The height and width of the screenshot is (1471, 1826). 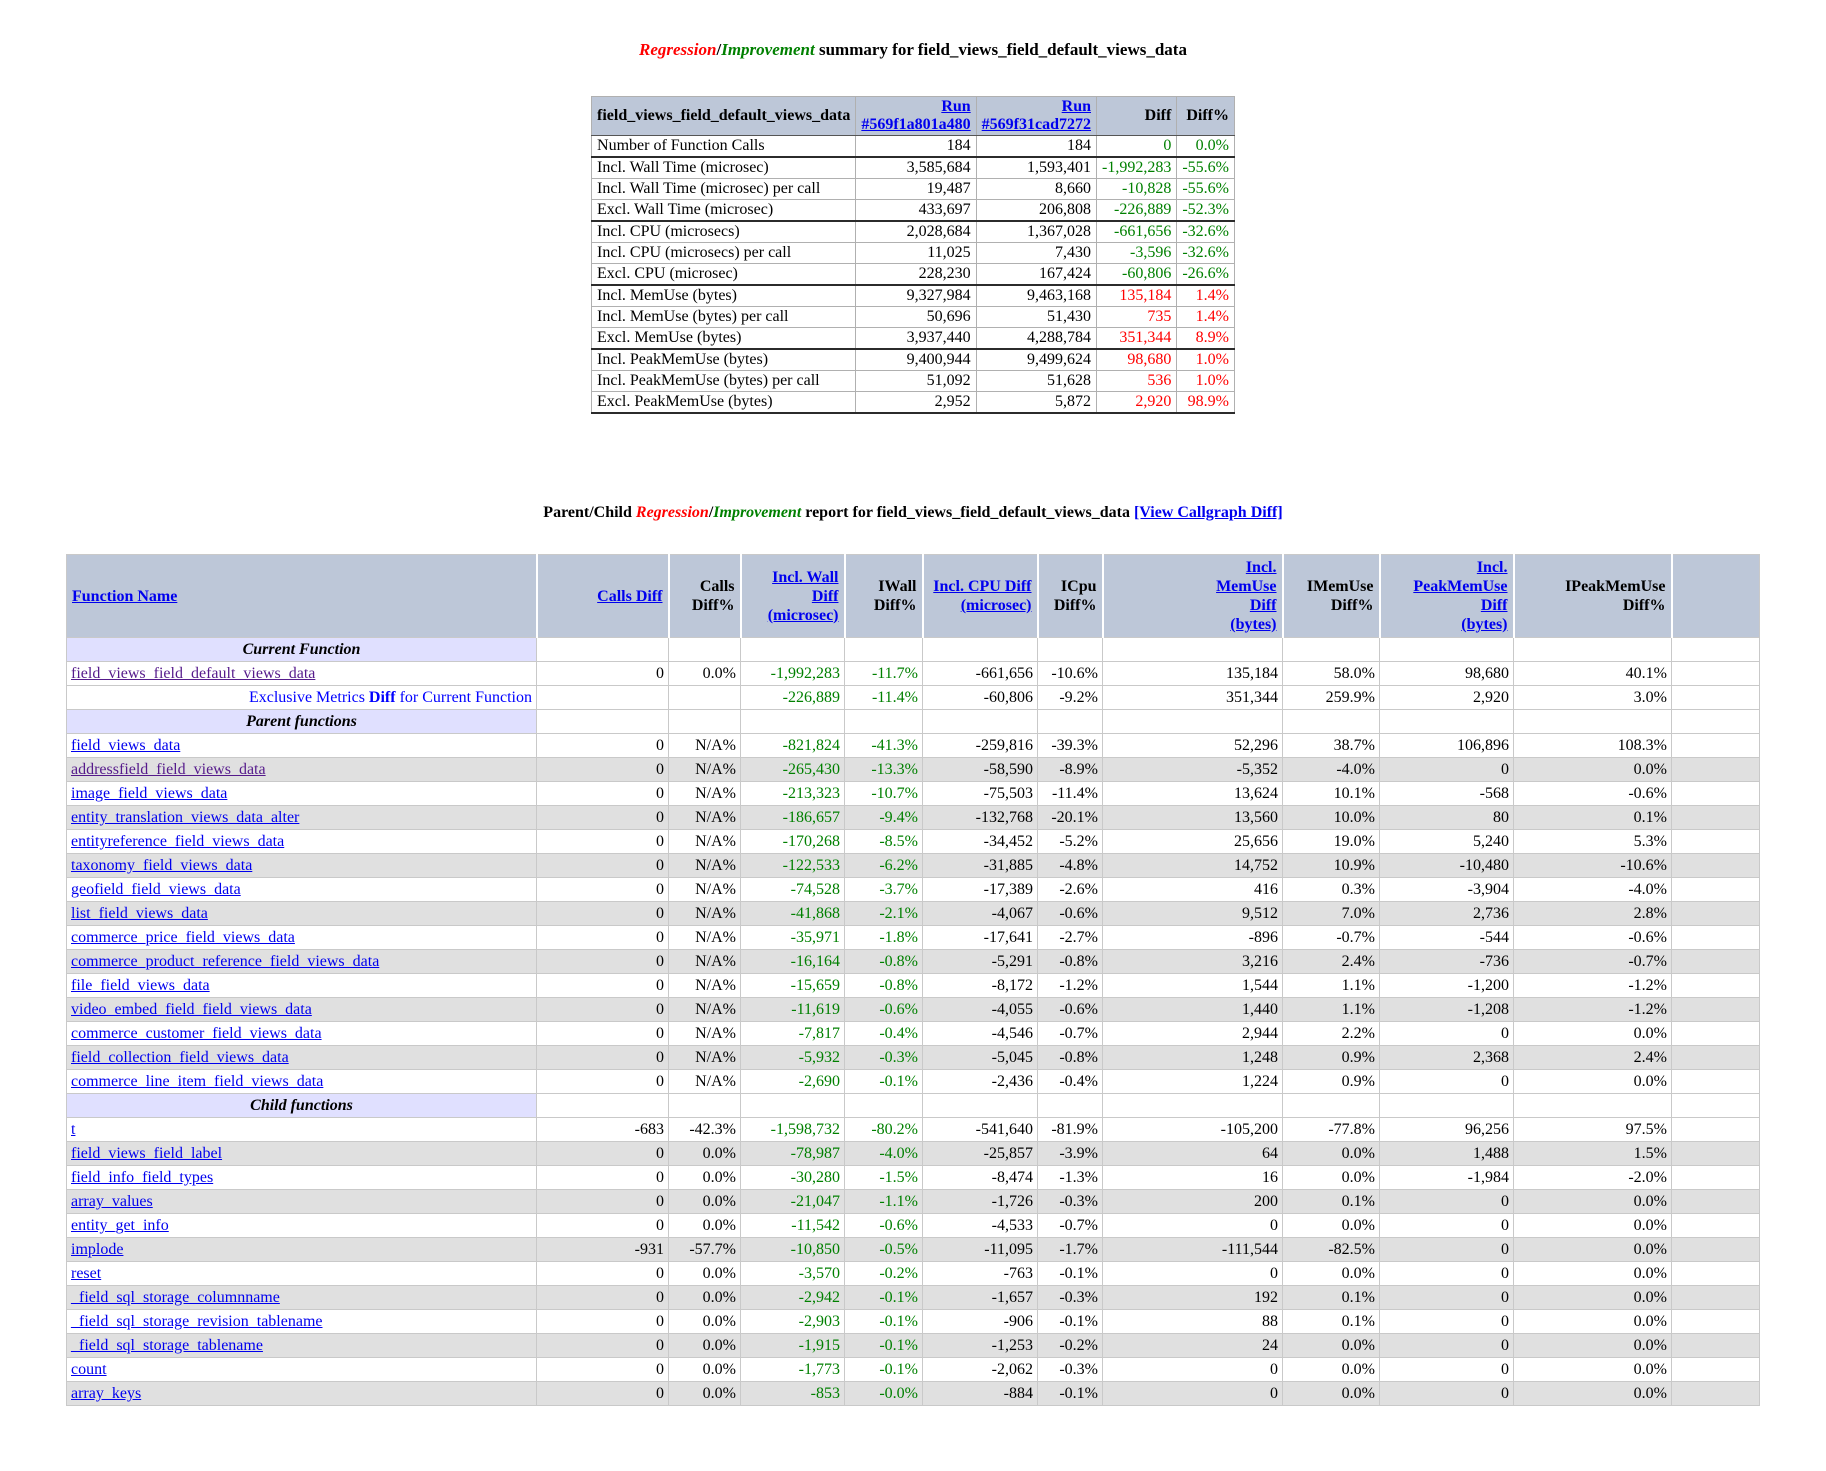 I want to click on col-header-ipeakmemuse-diff-pct: IPeakMemUse Diff%, so click(x=1592, y=596).